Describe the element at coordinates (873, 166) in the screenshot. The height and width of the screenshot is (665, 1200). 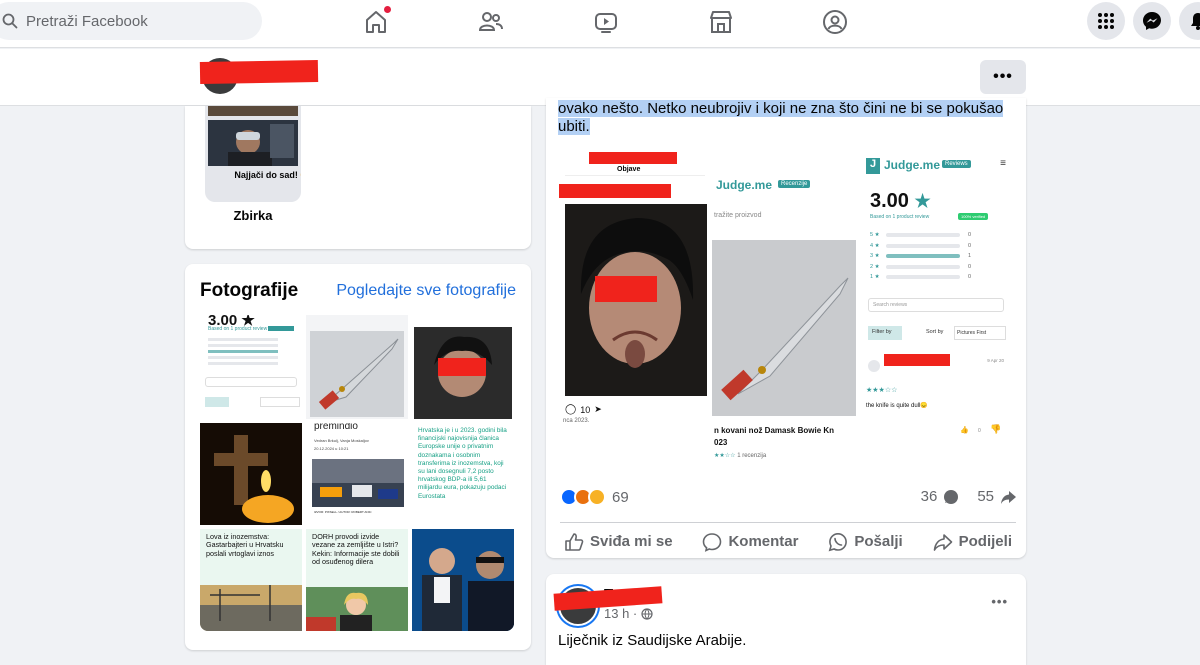
I see `judge-me-logo: J` at that location.